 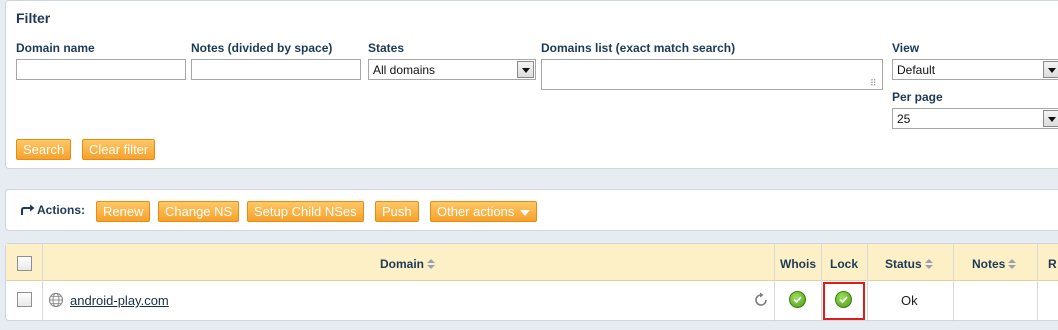 I want to click on notes-label: Notes (divided by space), so click(x=262, y=48).